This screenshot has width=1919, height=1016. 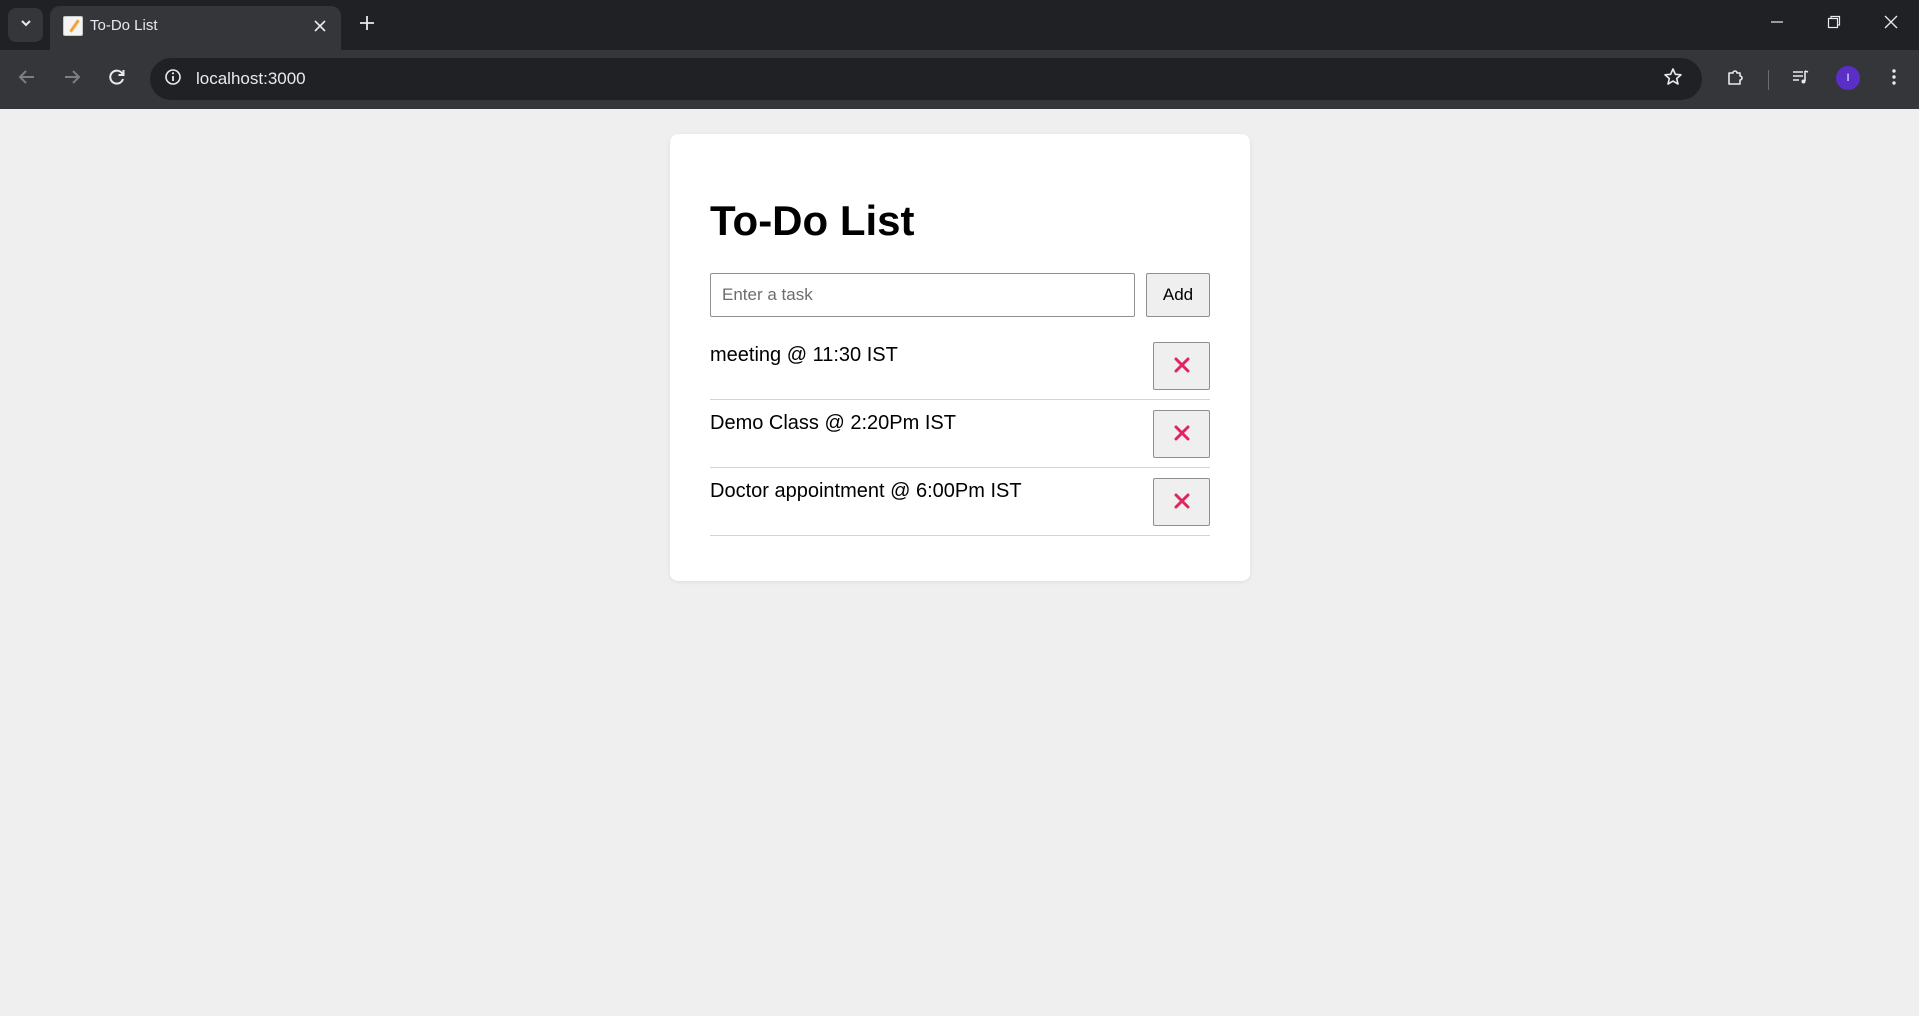 I want to click on page-title: To-Do List, so click(x=812, y=220).